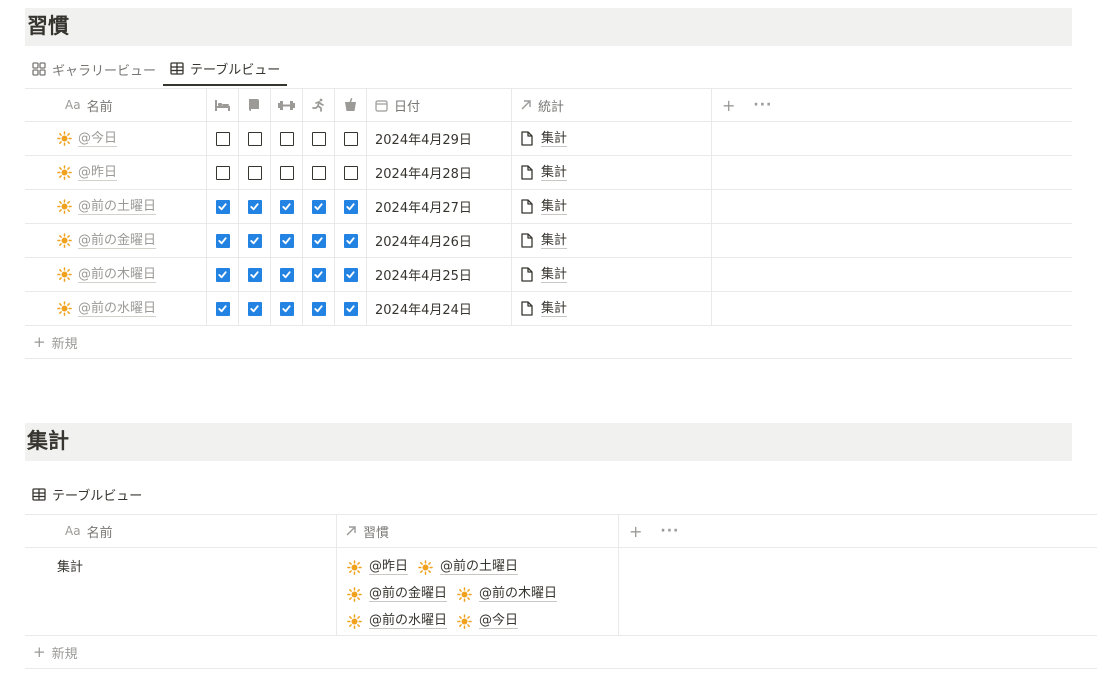 The height and width of the screenshot is (690, 1097). What do you see at coordinates (94, 69) in the screenshot?
I see `tab-gallery-view: ギャラリービュー` at bounding box center [94, 69].